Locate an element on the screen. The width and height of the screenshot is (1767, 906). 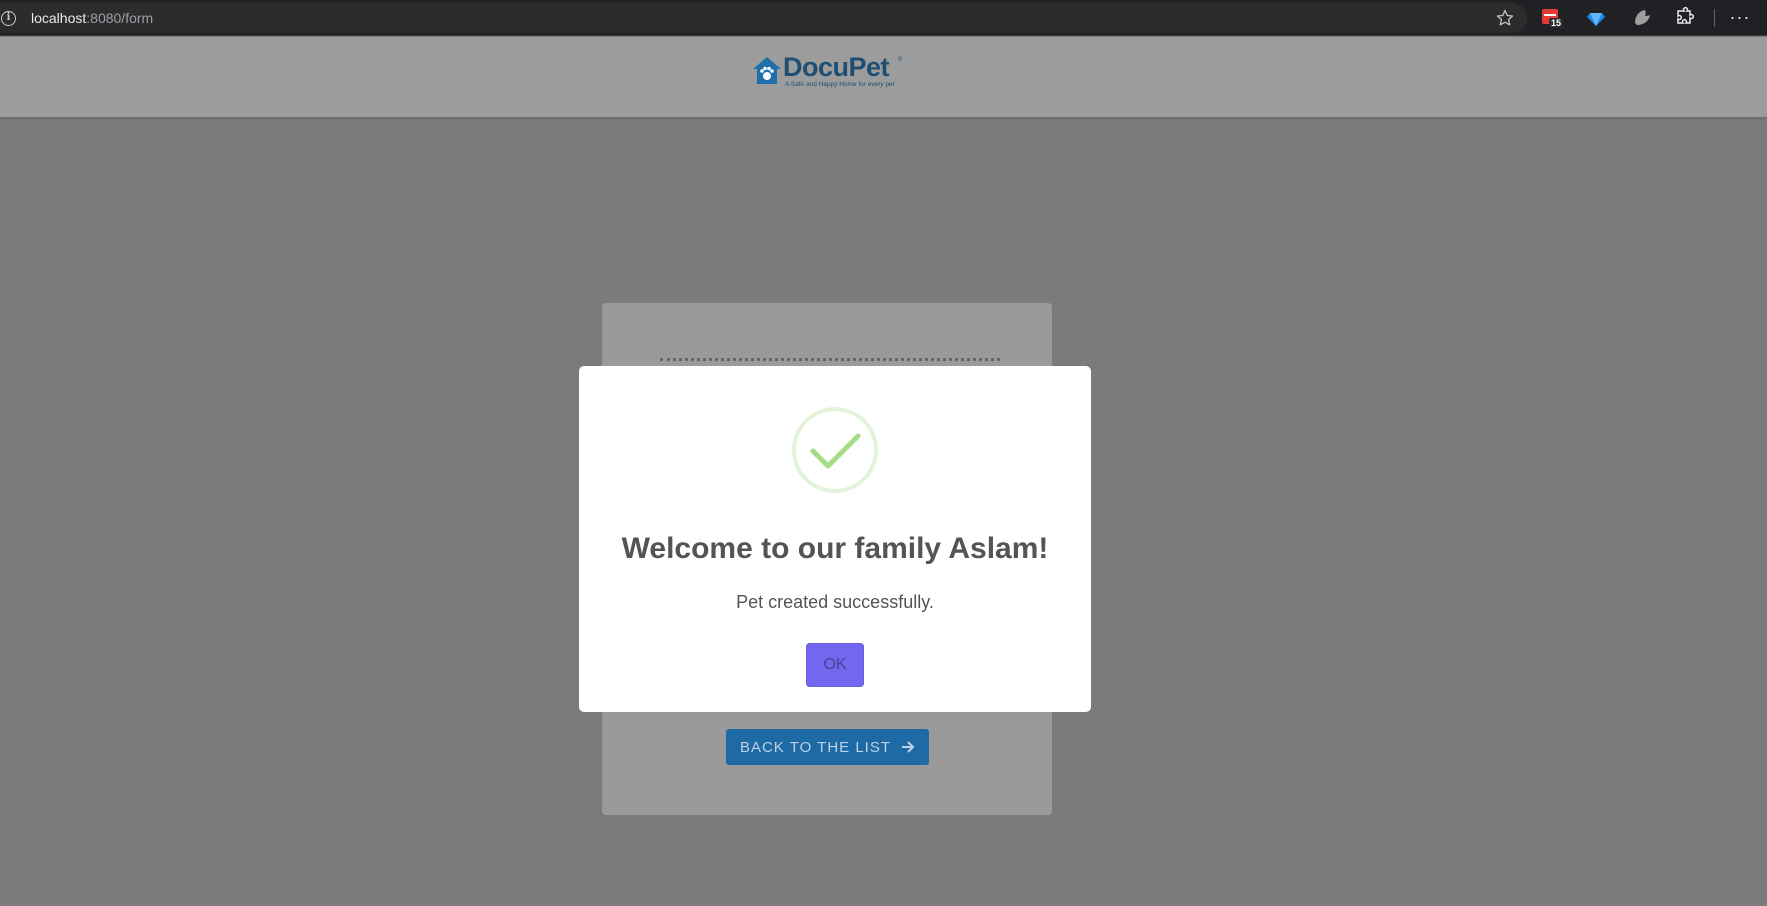
gem-extension-icon is located at coordinates (1596, 18).